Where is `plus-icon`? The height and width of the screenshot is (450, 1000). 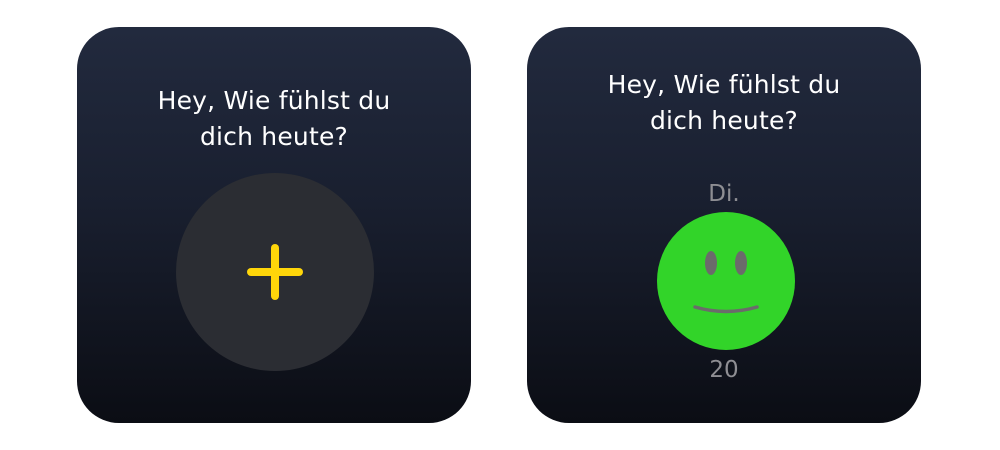
plus-icon is located at coordinates (275, 272).